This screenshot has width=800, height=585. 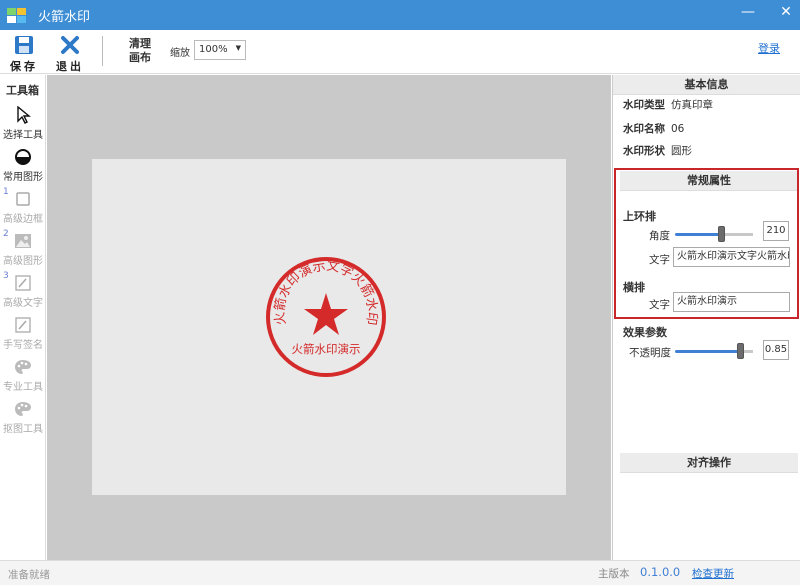 I want to click on highlight-box, so click(x=706, y=243).